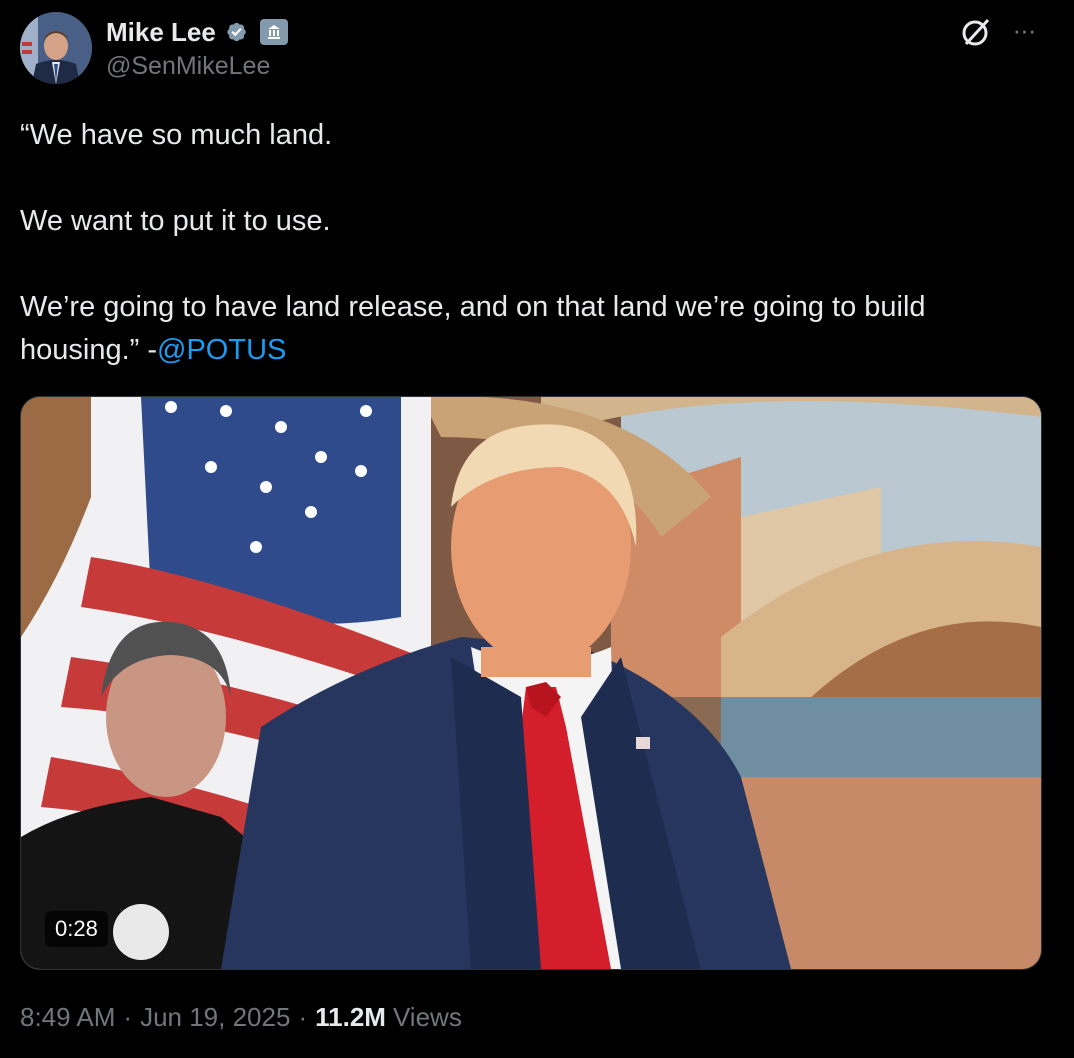 This screenshot has width=1074, height=1058. What do you see at coordinates (176, 135) in the screenshot?
I see `tweet-line-1: “We have so much land.` at bounding box center [176, 135].